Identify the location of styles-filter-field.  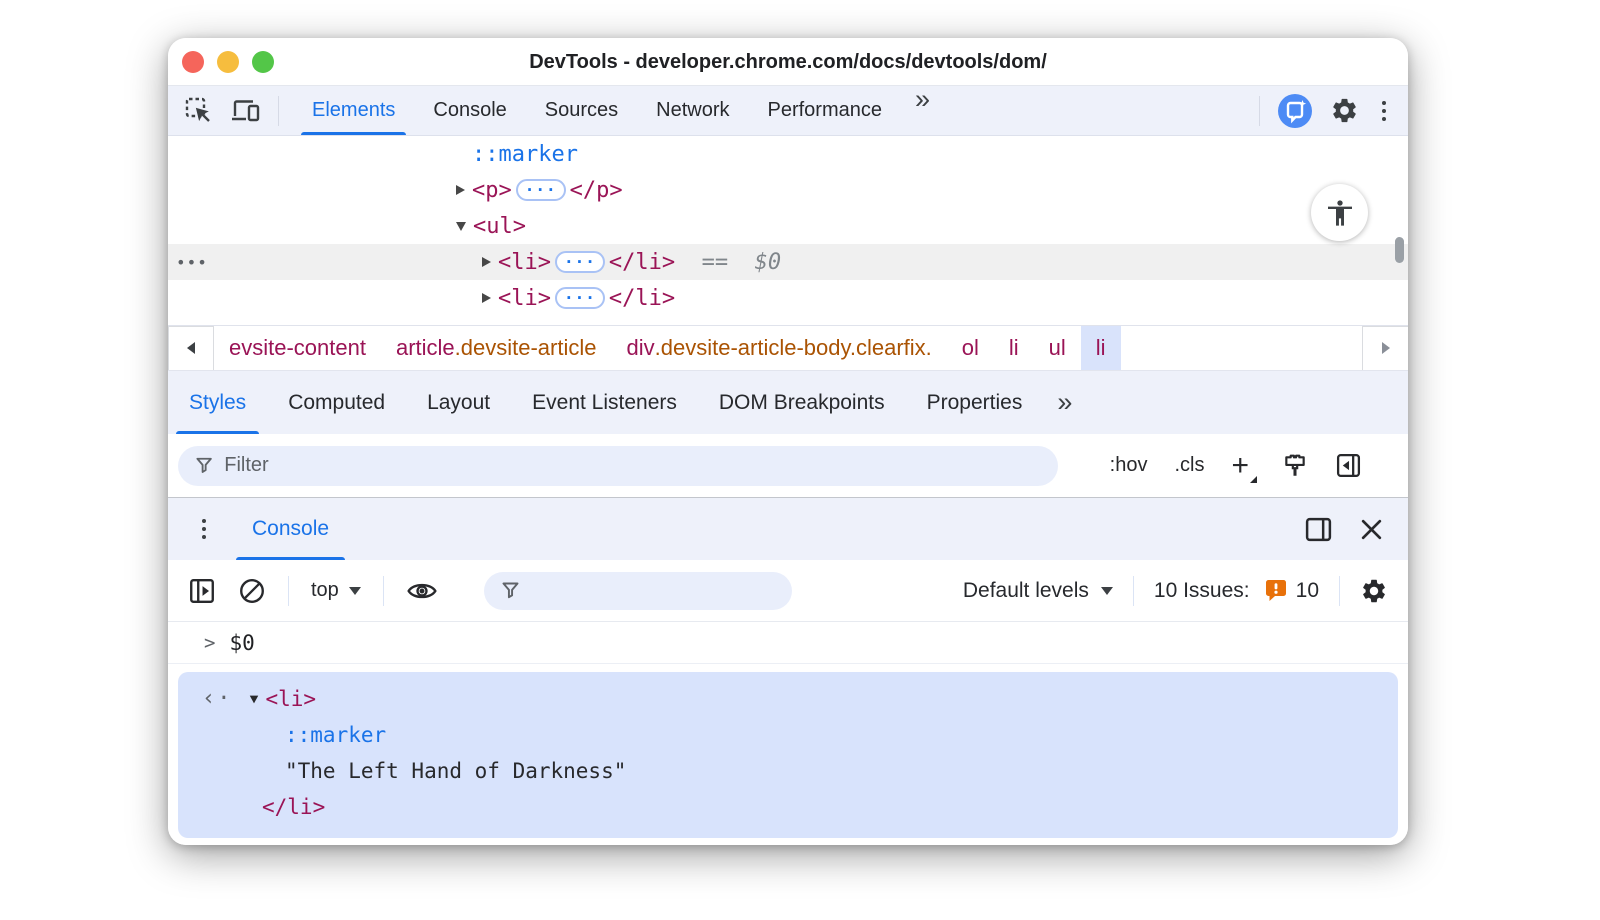
(618, 465).